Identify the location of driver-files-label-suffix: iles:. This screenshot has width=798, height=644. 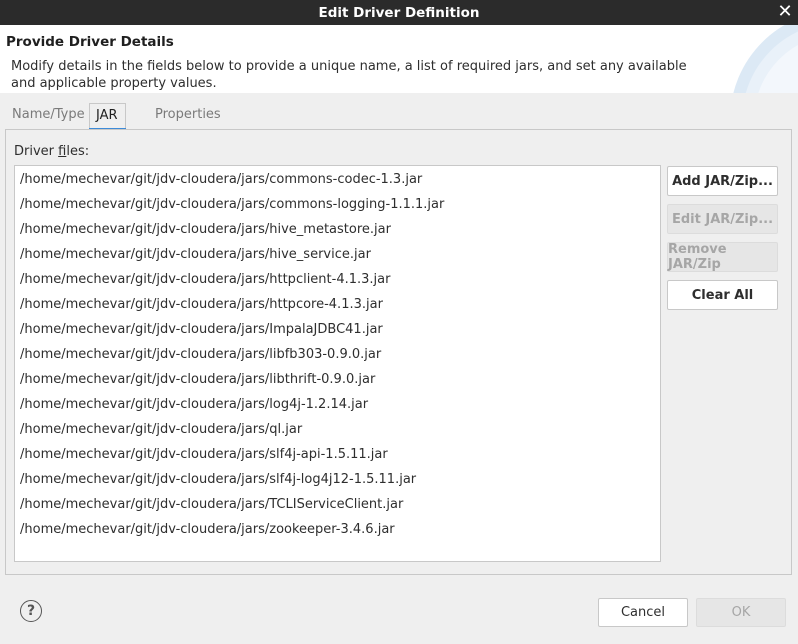
(78, 151).